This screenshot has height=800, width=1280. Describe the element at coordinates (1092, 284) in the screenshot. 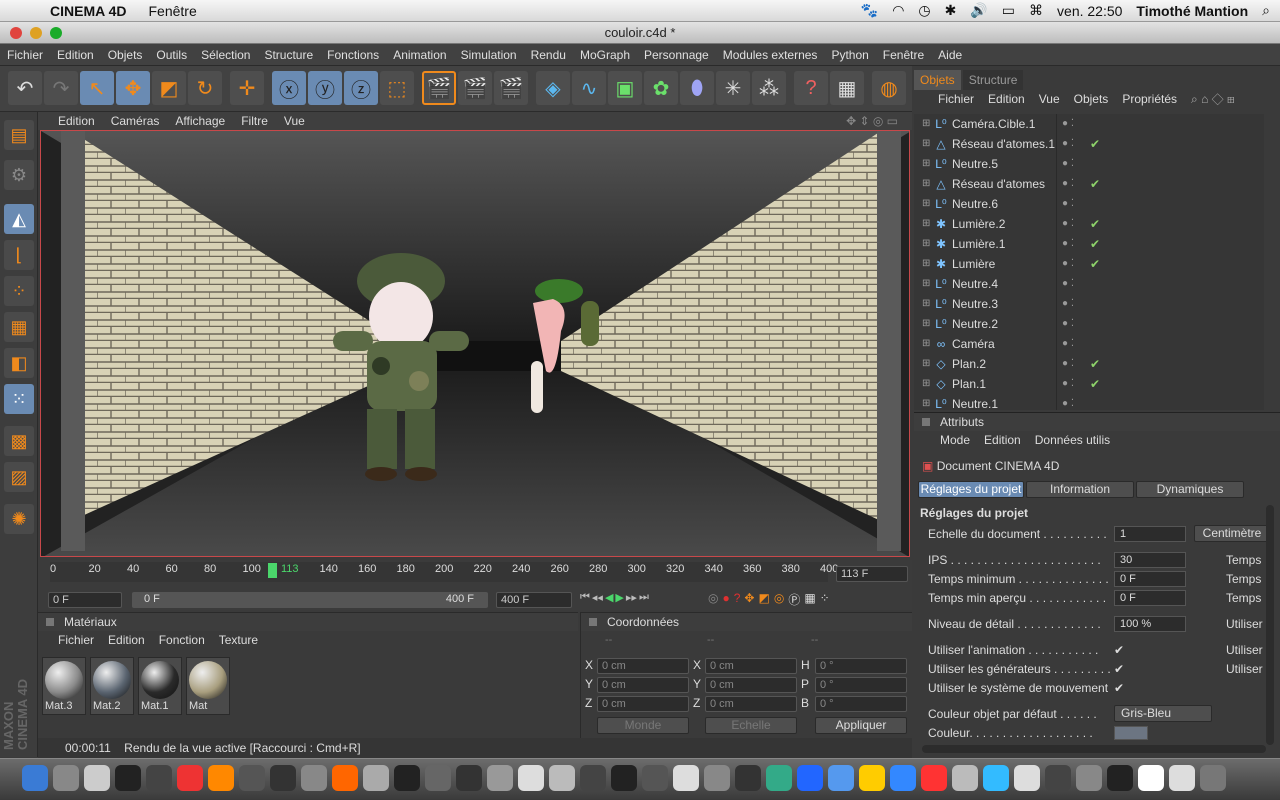

I see `object-row: ⊞ L⁰ Neutre.4 ● ⁚` at that location.